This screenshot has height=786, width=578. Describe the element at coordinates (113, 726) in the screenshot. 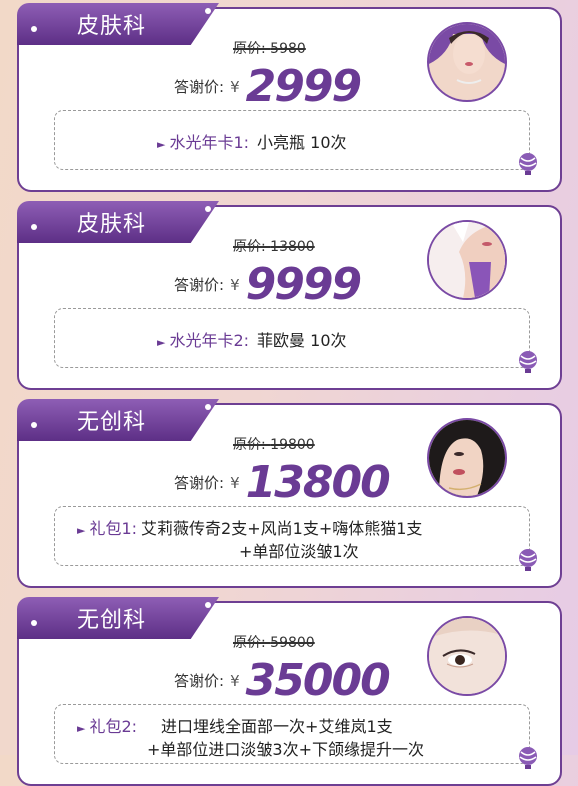

I see `package-label: 礼包2:` at that location.